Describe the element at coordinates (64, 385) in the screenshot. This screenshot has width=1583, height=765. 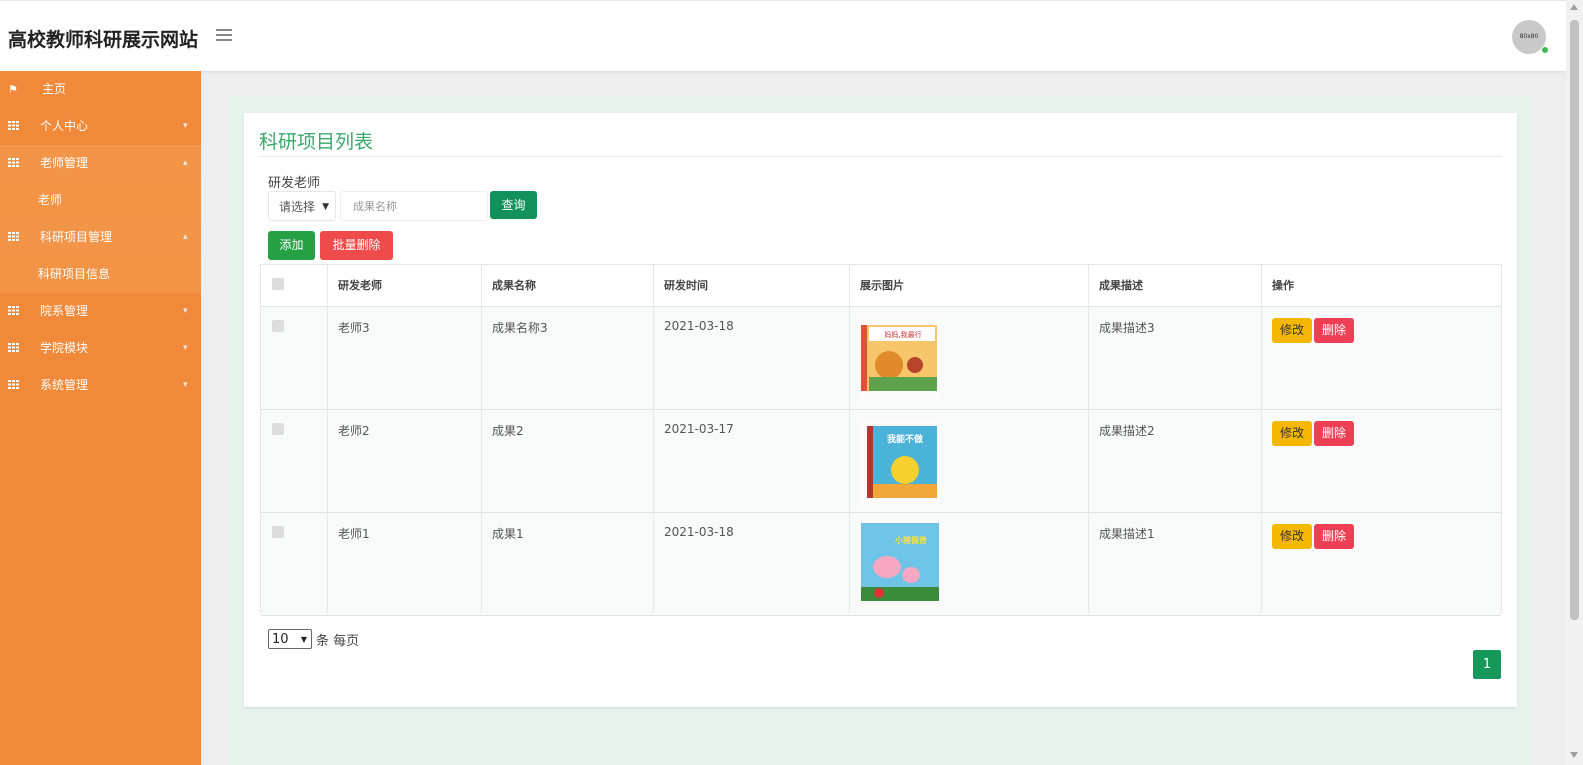
I see `sidebar-item-label: 系统管理` at that location.